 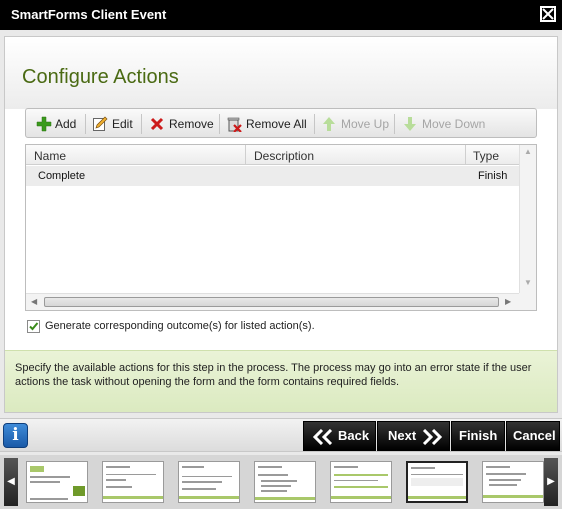 What do you see at coordinates (548, 14) in the screenshot?
I see `close-icon` at bounding box center [548, 14].